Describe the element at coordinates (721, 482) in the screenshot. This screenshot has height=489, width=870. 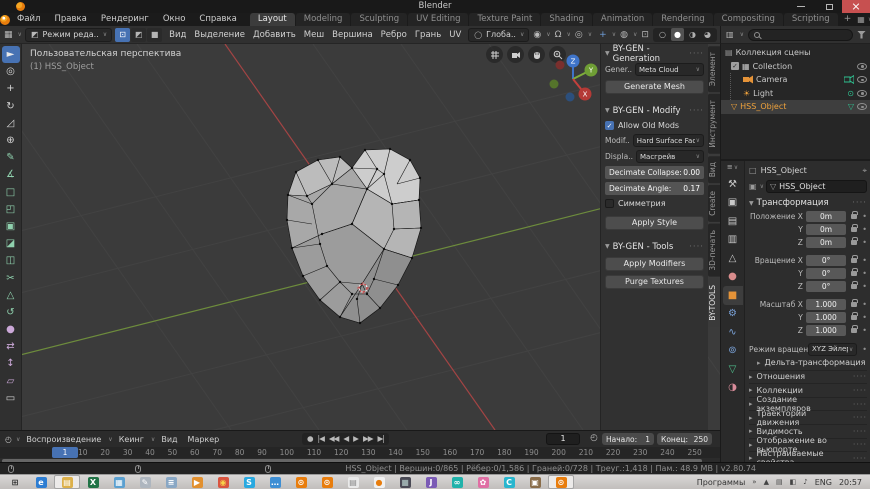
I see `programs-label: Программы` at that location.